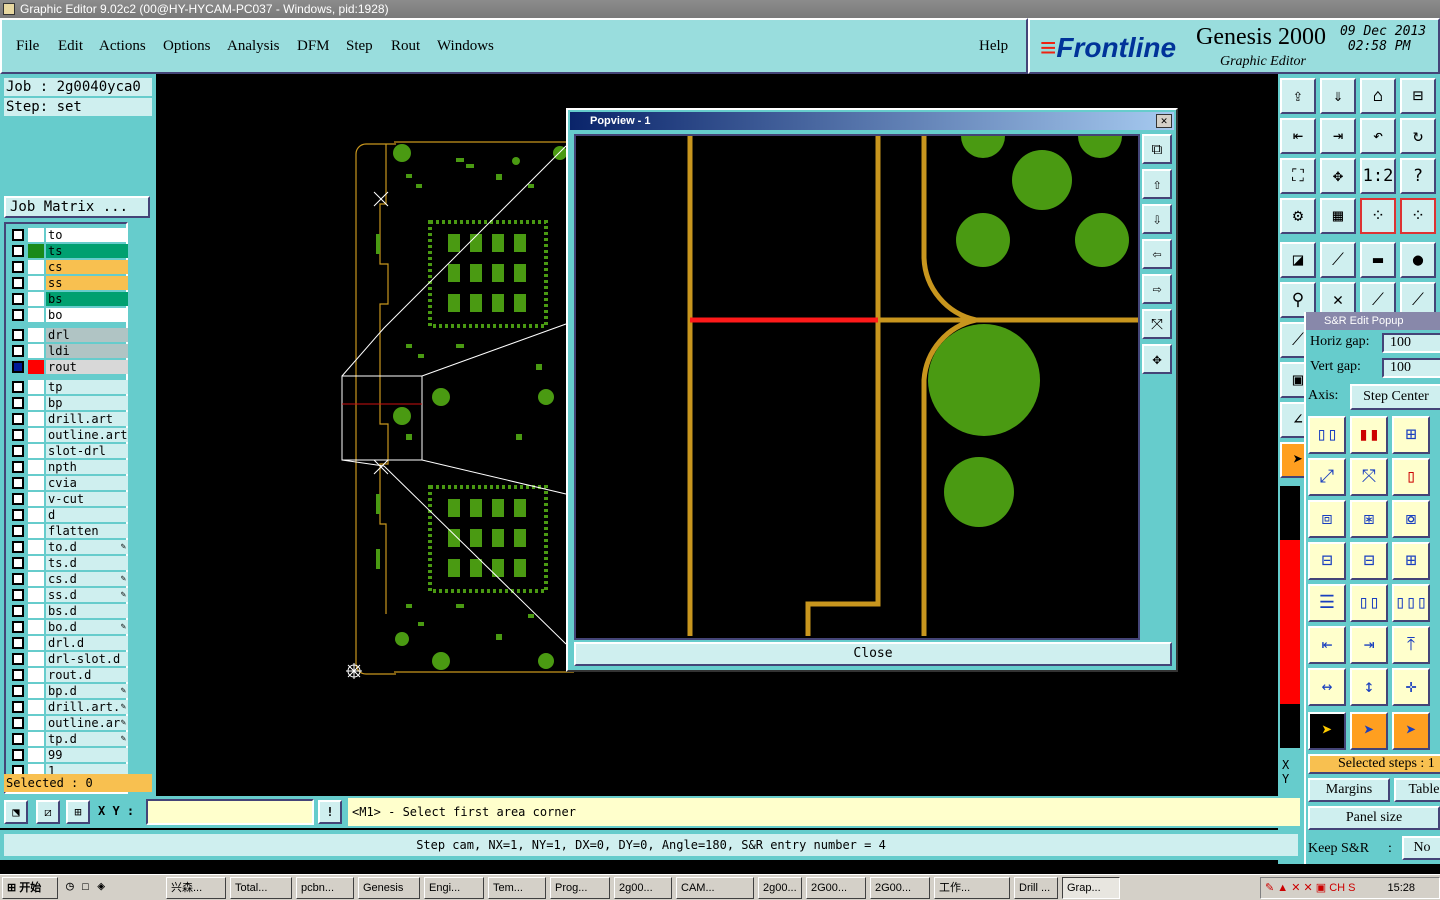 This screenshot has height=900, width=1440. I want to click on layer-name: drl-slot.d, so click(87, 659).